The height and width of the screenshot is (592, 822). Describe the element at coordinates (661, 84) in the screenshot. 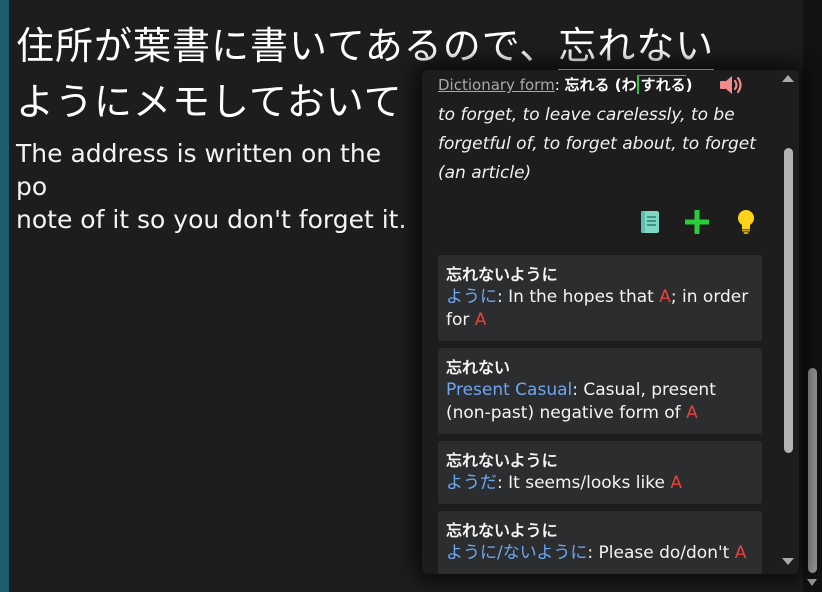

I see `reading-kana: すれる` at that location.